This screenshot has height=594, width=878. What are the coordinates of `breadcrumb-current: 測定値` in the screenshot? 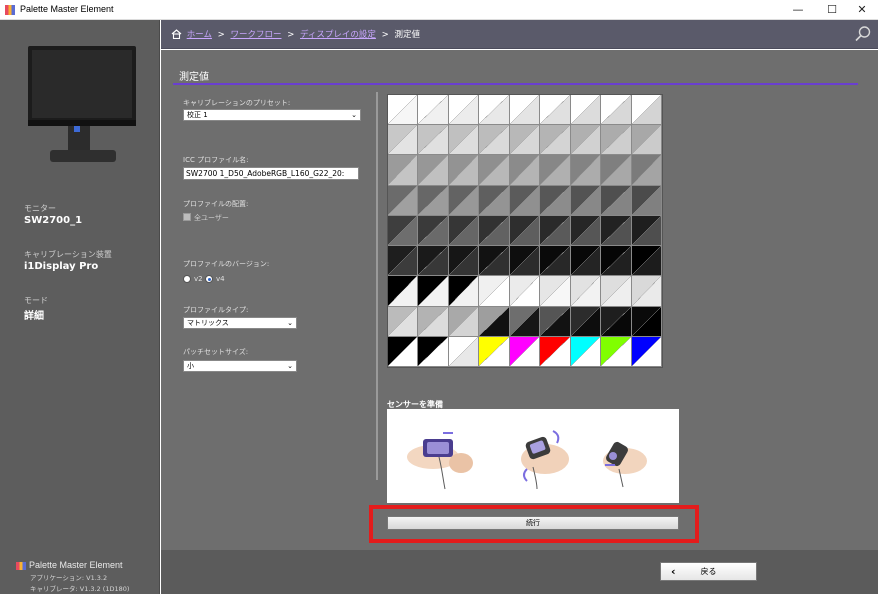 It's located at (407, 35).